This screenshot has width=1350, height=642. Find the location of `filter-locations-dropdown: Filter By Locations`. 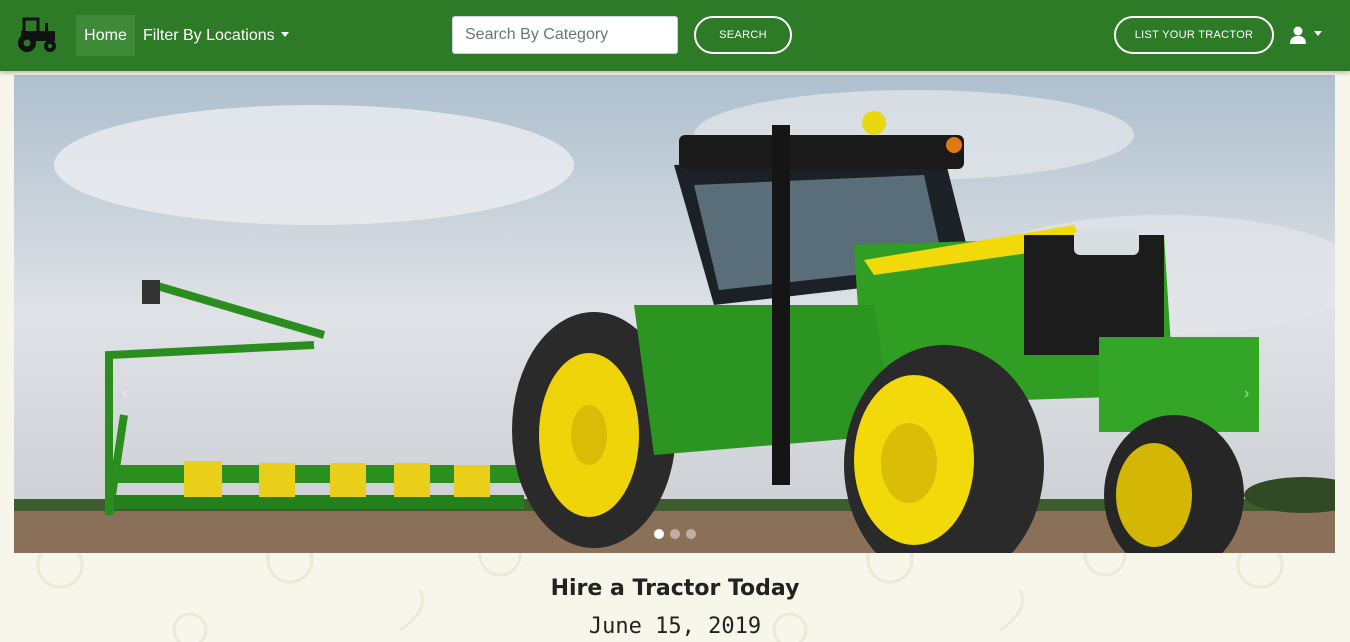

filter-locations-dropdown: Filter By Locations is located at coordinates (216, 35).